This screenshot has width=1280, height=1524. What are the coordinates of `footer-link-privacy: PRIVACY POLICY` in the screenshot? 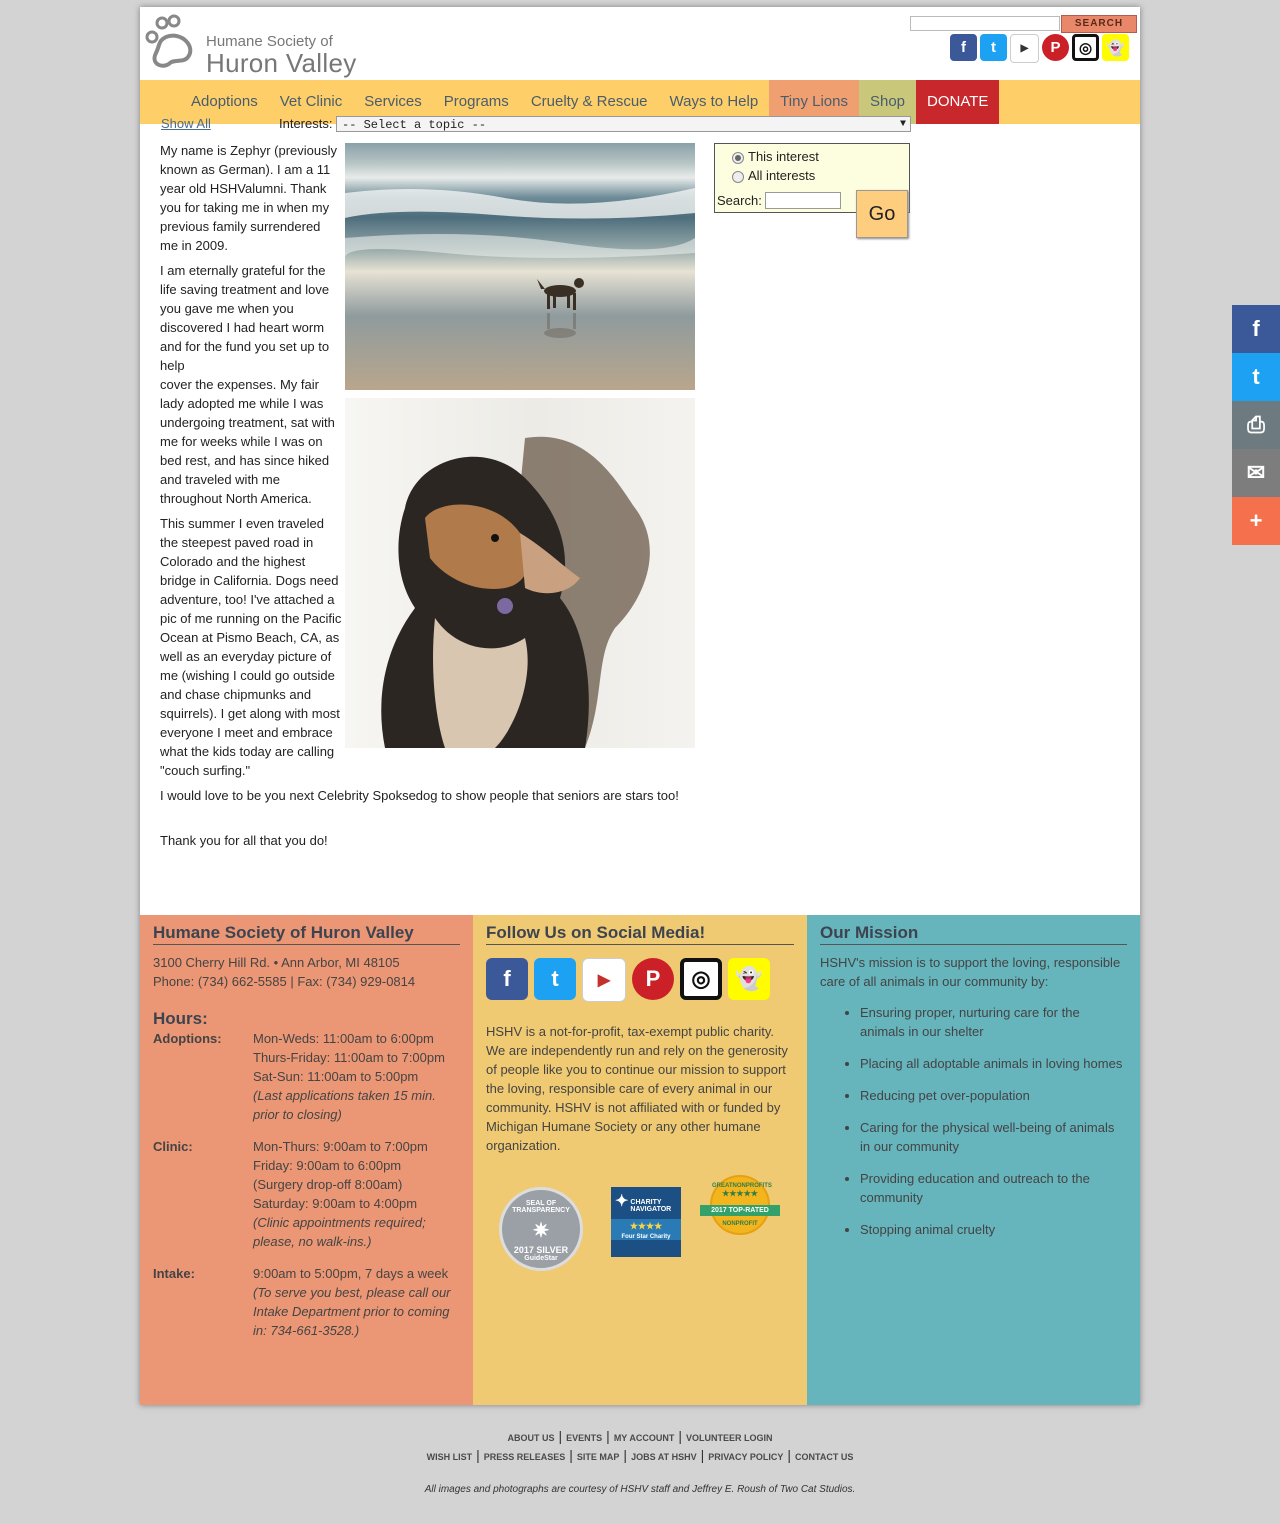 It's located at (745, 1457).